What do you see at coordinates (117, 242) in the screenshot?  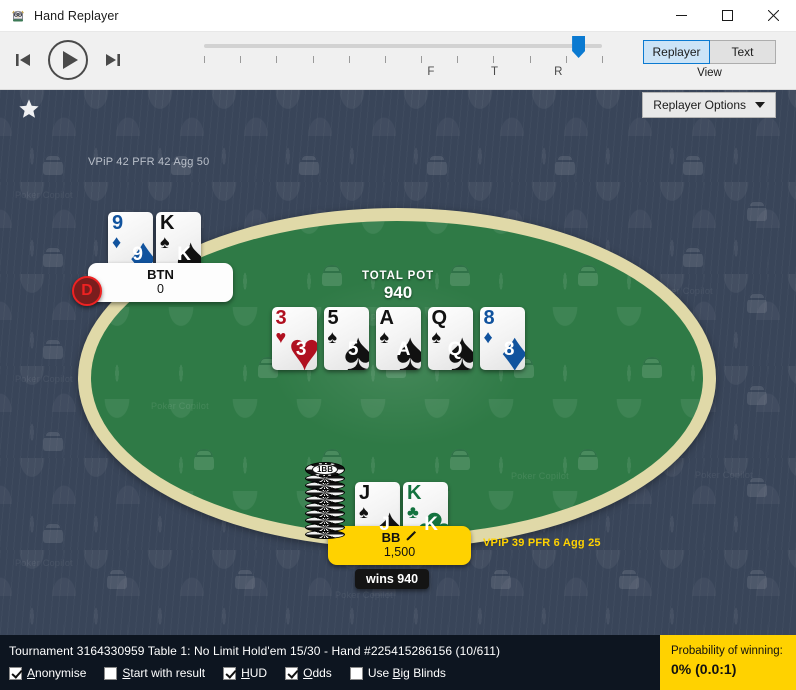 I see `card-suit-small: ♦` at bounding box center [117, 242].